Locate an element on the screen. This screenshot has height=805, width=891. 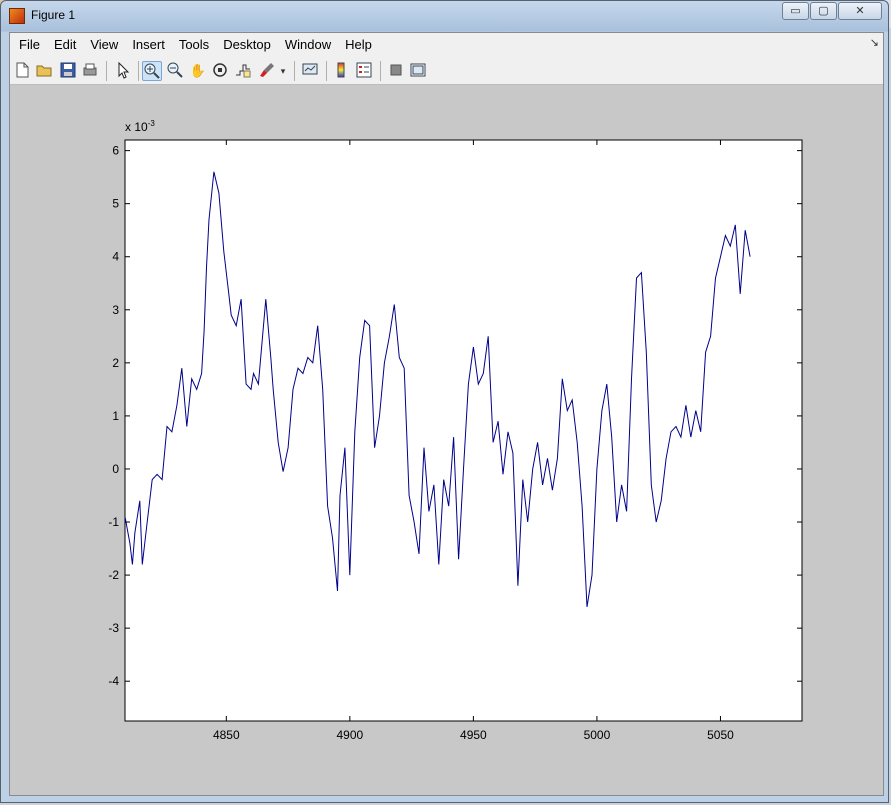
minimize-button: ▭ is located at coordinates (795, 11).